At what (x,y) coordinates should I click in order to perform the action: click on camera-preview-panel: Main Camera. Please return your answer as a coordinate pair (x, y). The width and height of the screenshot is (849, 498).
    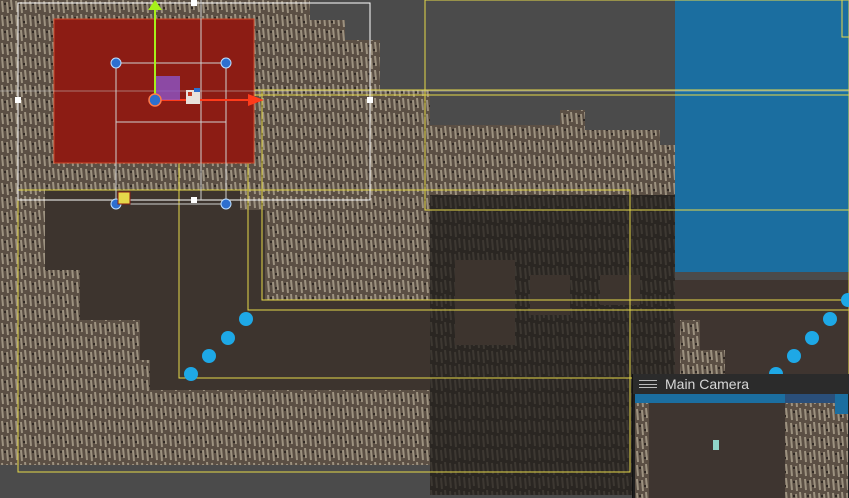
    Looking at the image, I should click on (740, 436).